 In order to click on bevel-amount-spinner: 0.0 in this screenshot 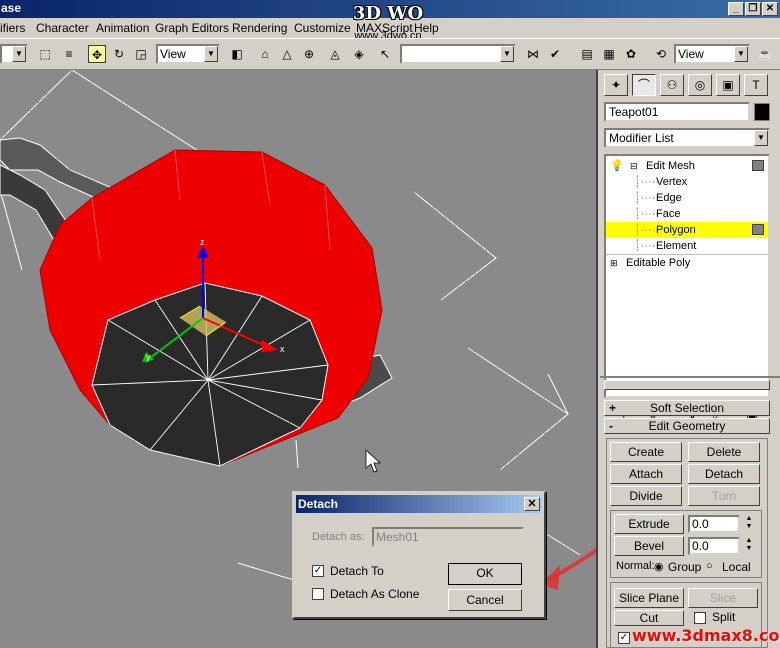, I will do `click(714, 546)`.